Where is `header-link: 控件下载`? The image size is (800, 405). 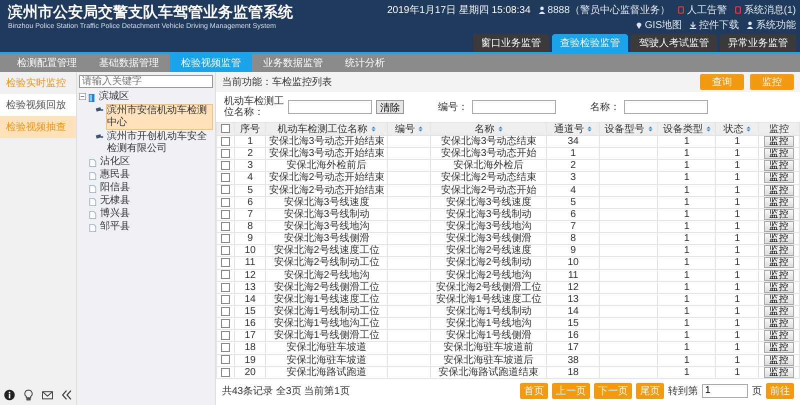
header-link: 控件下载 is located at coordinates (714, 25).